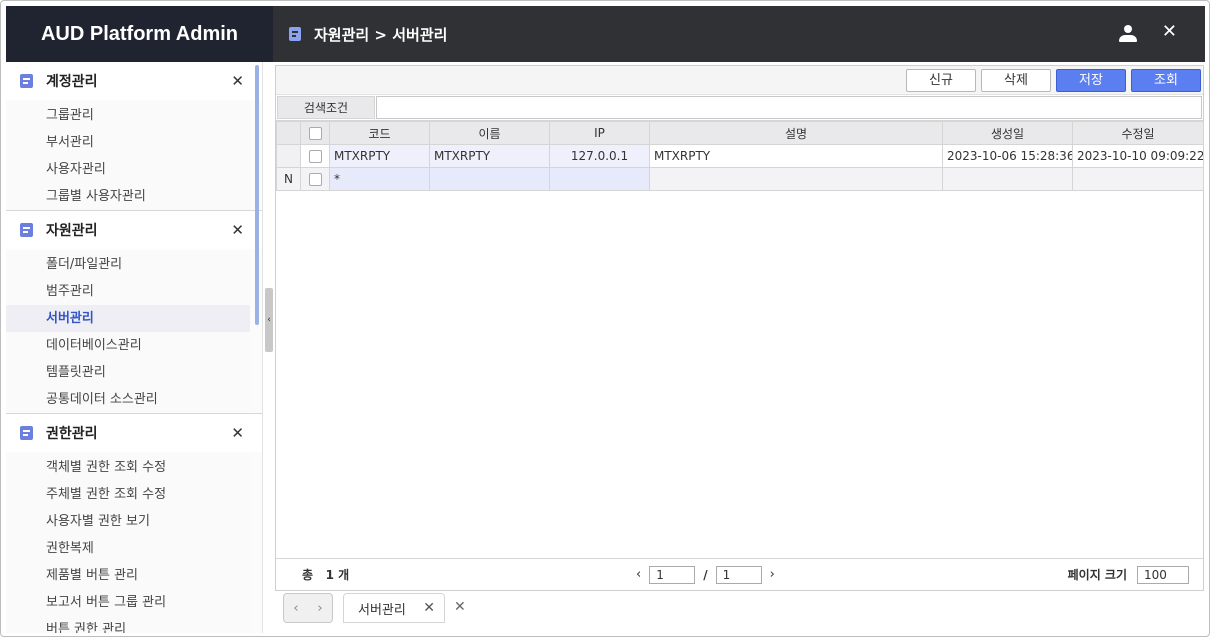 This screenshot has height=637, width=1210. What do you see at coordinates (460, 607) in the screenshot?
I see `close-all-tabs-icon: ✕` at bounding box center [460, 607].